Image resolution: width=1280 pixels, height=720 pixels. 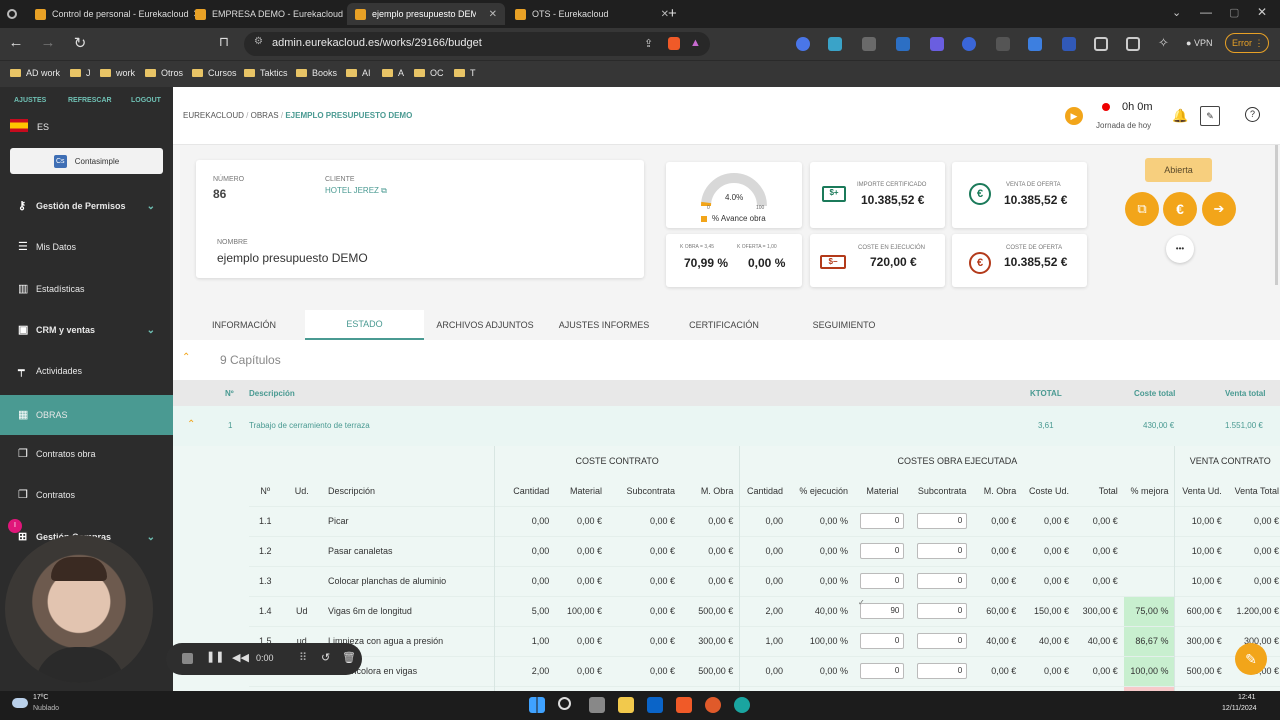 What do you see at coordinates (358, 73) in the screenshot?
I see `bookmark-folder: AI` at bounding box center [358, 73].